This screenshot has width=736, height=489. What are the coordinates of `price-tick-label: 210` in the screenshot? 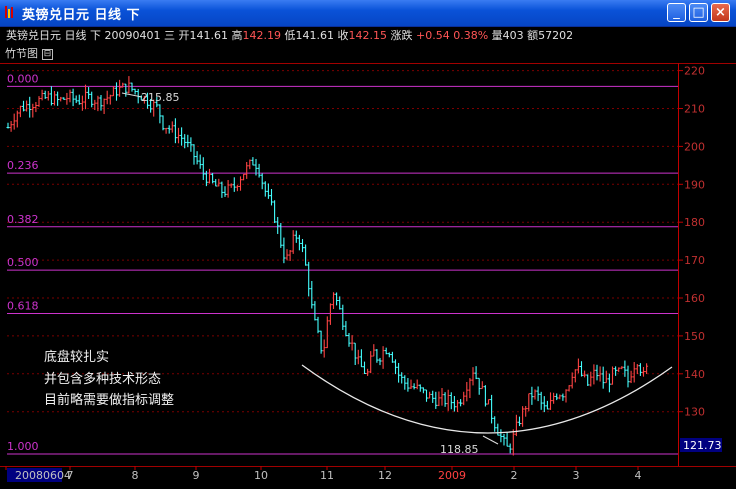 It's located at (694, 109).